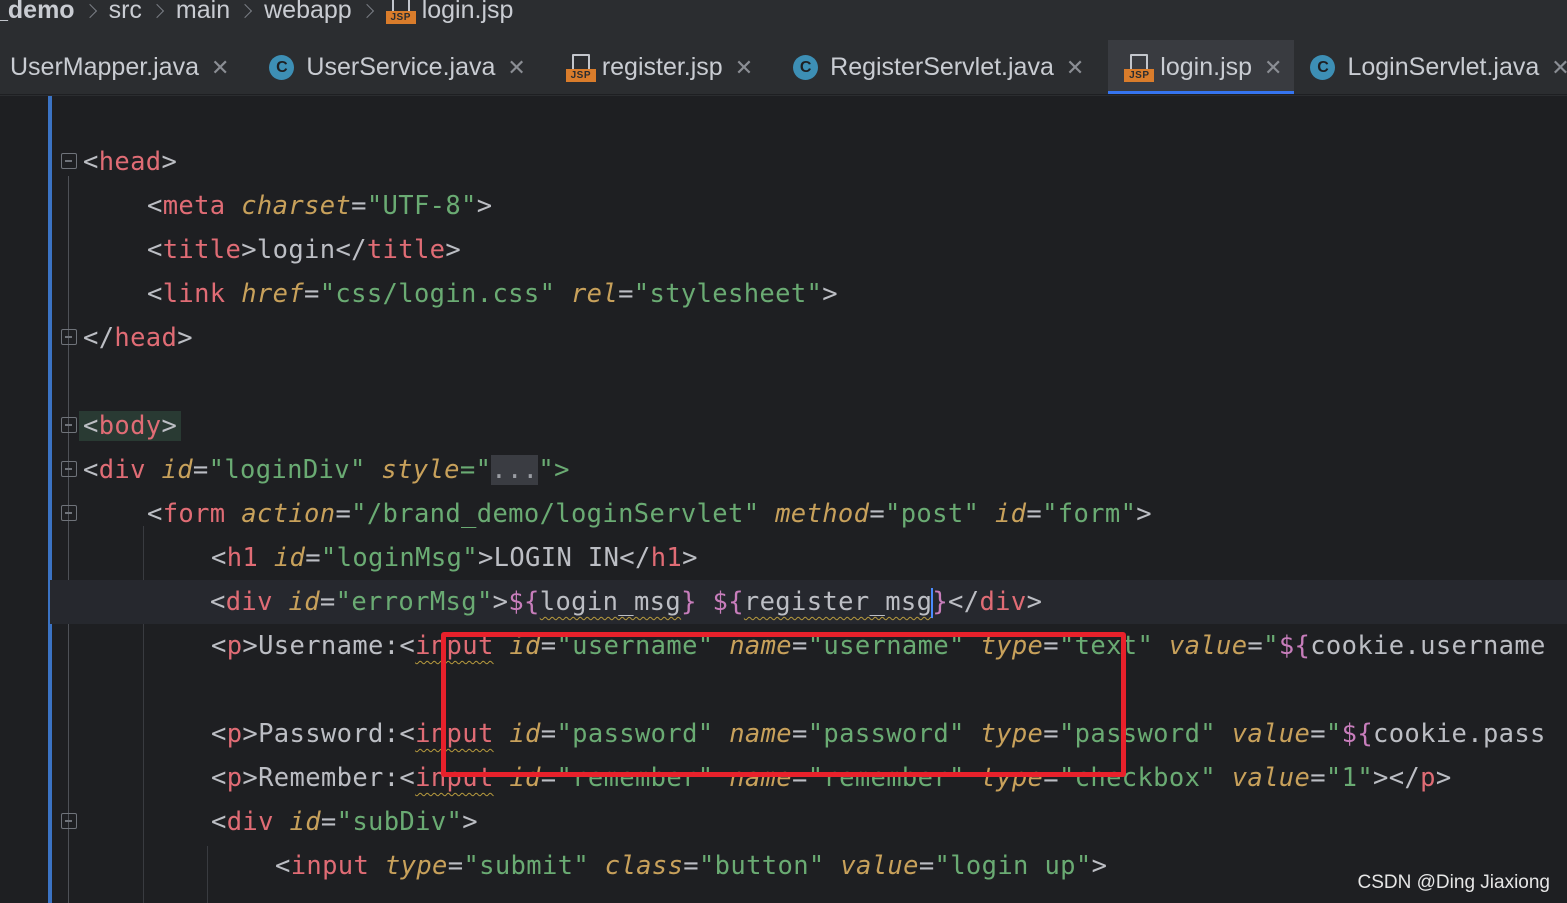  What do you see at coordinates (783, 704) in the screenshot?
I see `red-annotation-rectangle` at bounding box center [783, 704].